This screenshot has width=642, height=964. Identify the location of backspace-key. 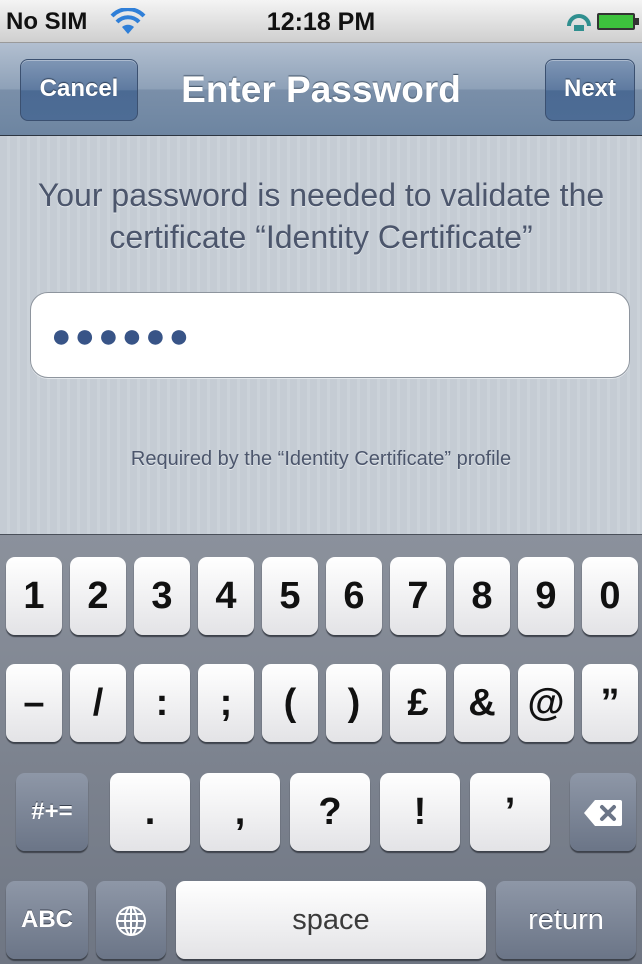
(603, 812).